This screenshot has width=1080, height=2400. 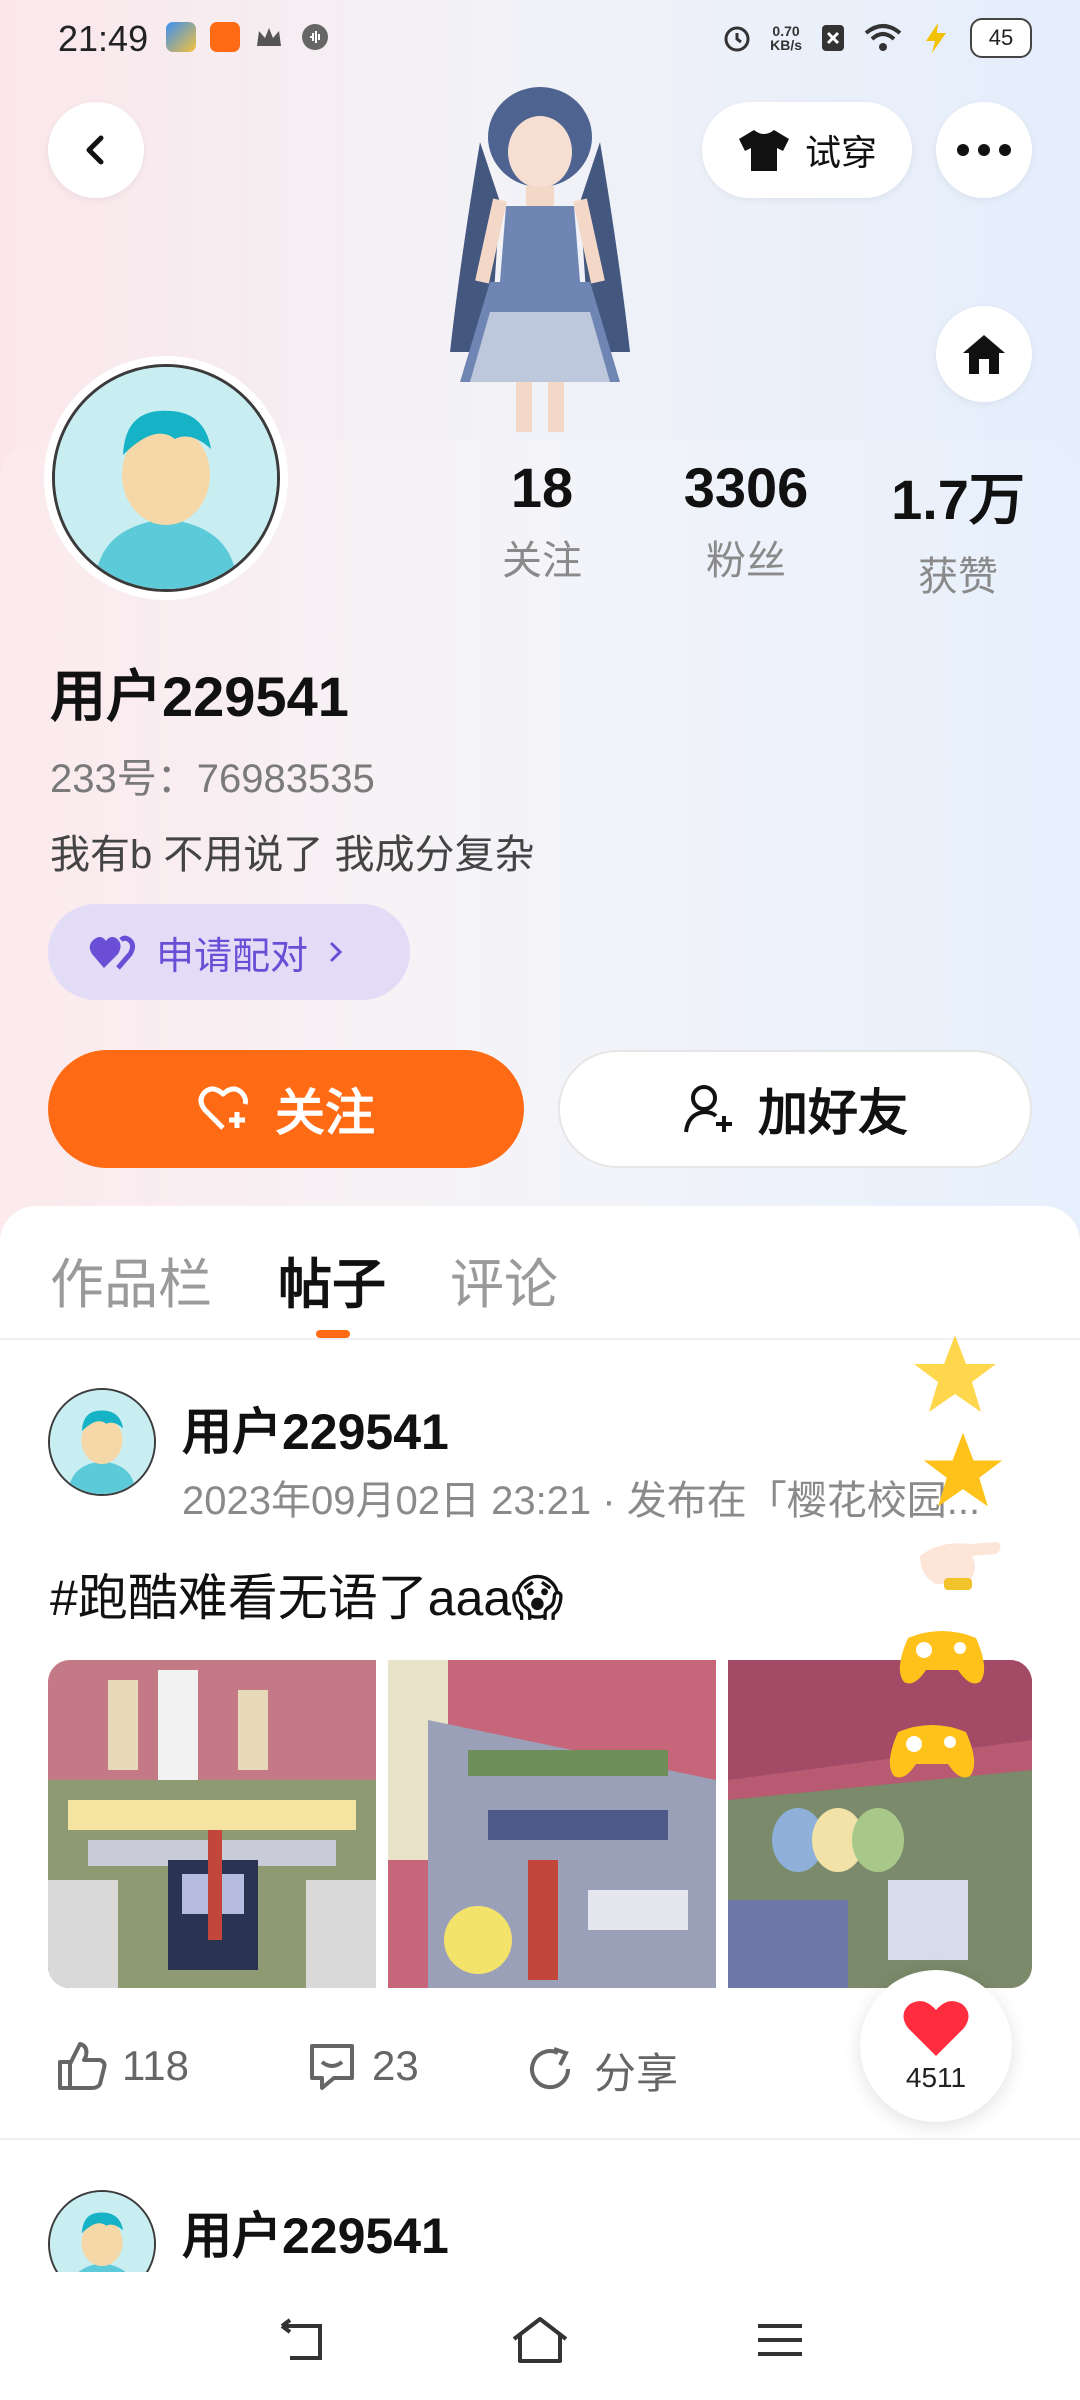 What do you see at coordinates (960, 1566) in the screenshot?
I see `hand-decoration` at bounding box center [960, 1566].